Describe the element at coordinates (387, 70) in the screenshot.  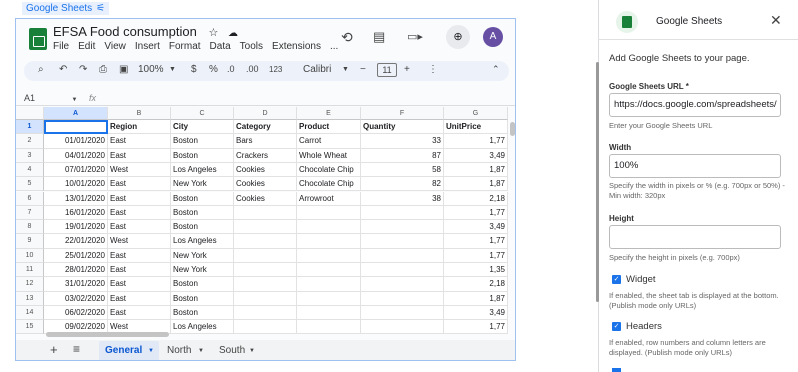
I see `font-size-input: 11` at that location.